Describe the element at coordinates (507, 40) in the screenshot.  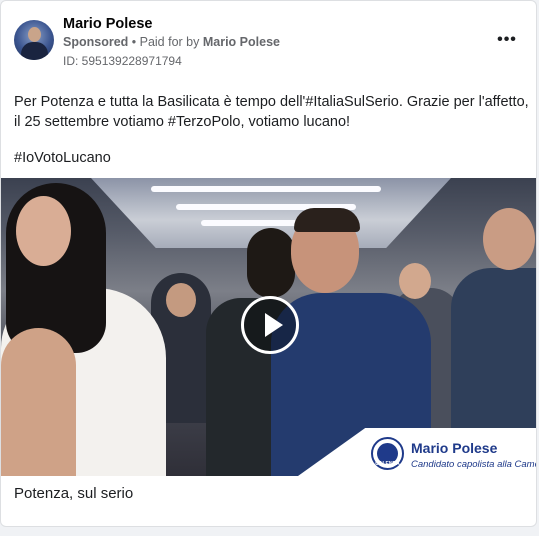
I see `more-options-icon: •••` at that location.